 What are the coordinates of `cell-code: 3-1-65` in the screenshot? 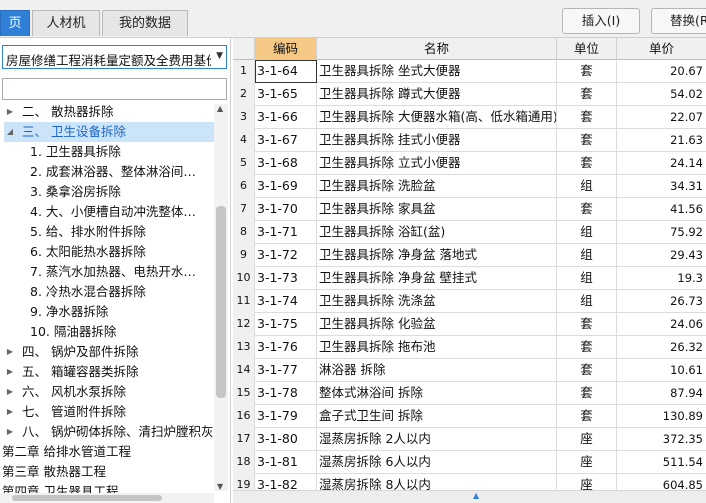 It's located at (286, 94).